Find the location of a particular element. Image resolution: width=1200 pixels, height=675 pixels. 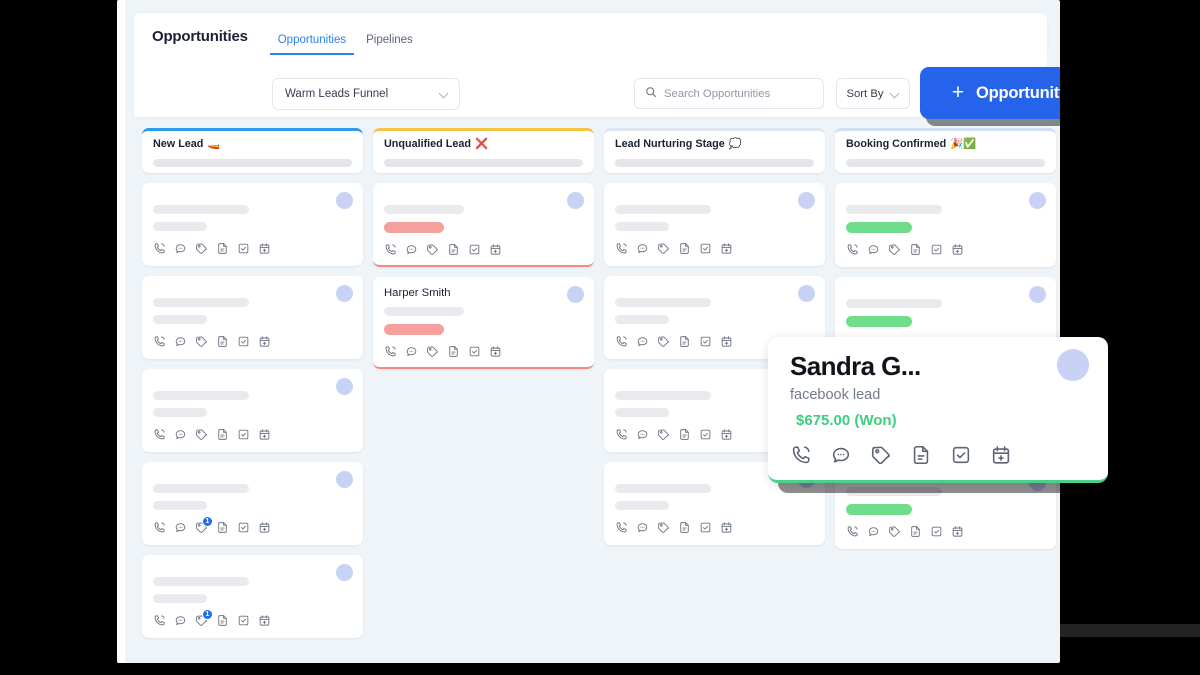

add-opportunity-button: + Opportunity is located at coordinates (990, 93).